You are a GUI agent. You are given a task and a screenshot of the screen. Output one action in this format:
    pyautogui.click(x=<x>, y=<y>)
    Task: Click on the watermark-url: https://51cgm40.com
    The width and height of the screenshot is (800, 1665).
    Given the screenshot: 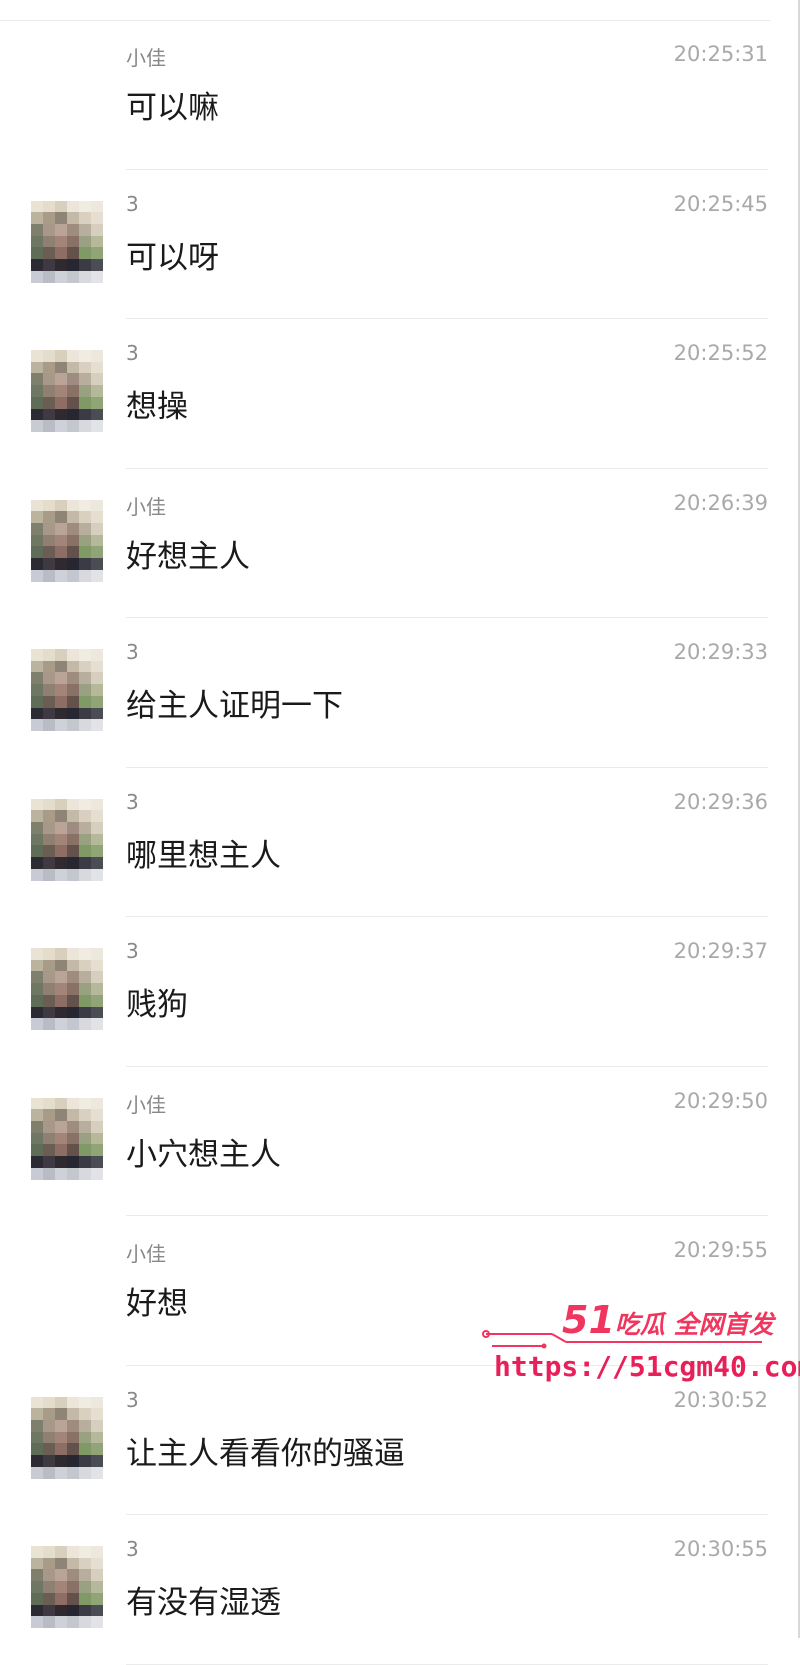 What is the action you would take?
    pyautogui.click(x=647, y=1366)
    